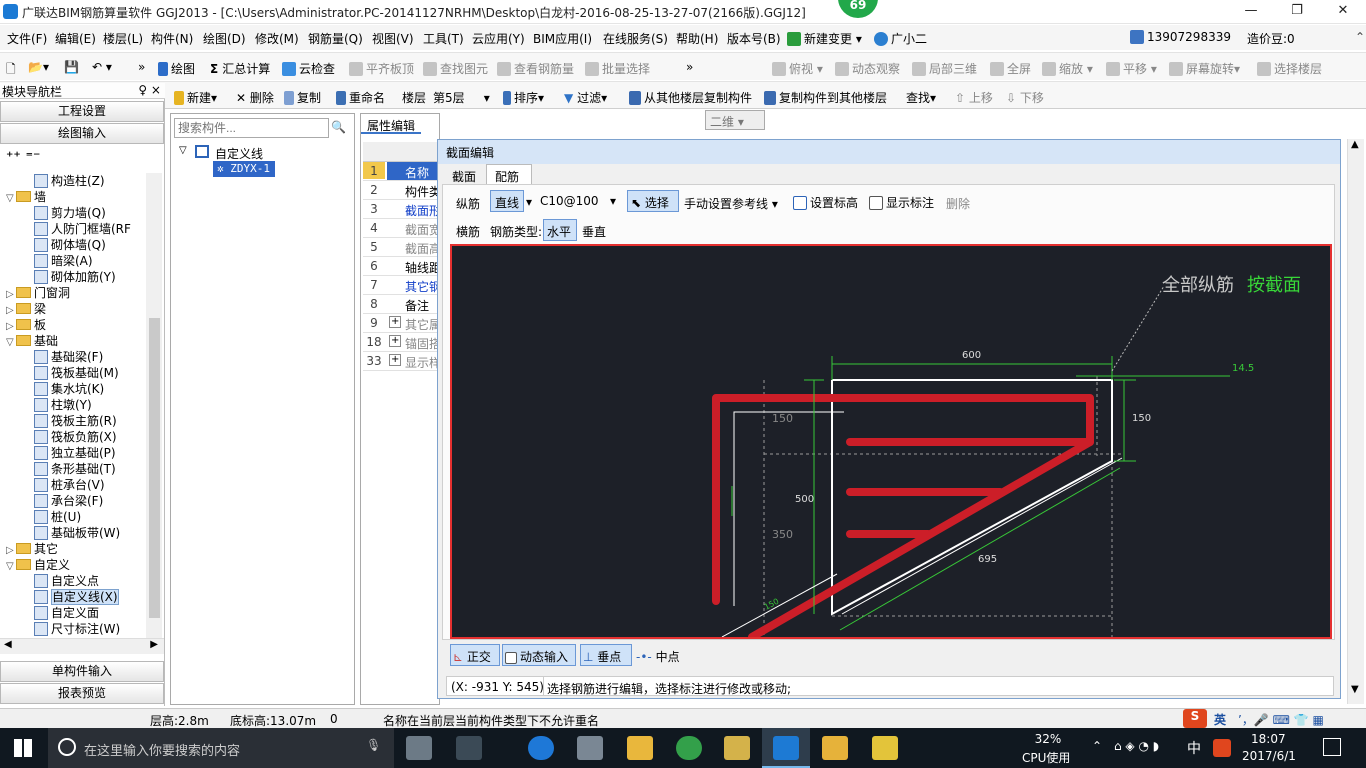  What do you see at coordinates (63, 261) in the screenshot?
I see `nav-tree-item: 暗梁(A)` at bounding box center [63, 261].